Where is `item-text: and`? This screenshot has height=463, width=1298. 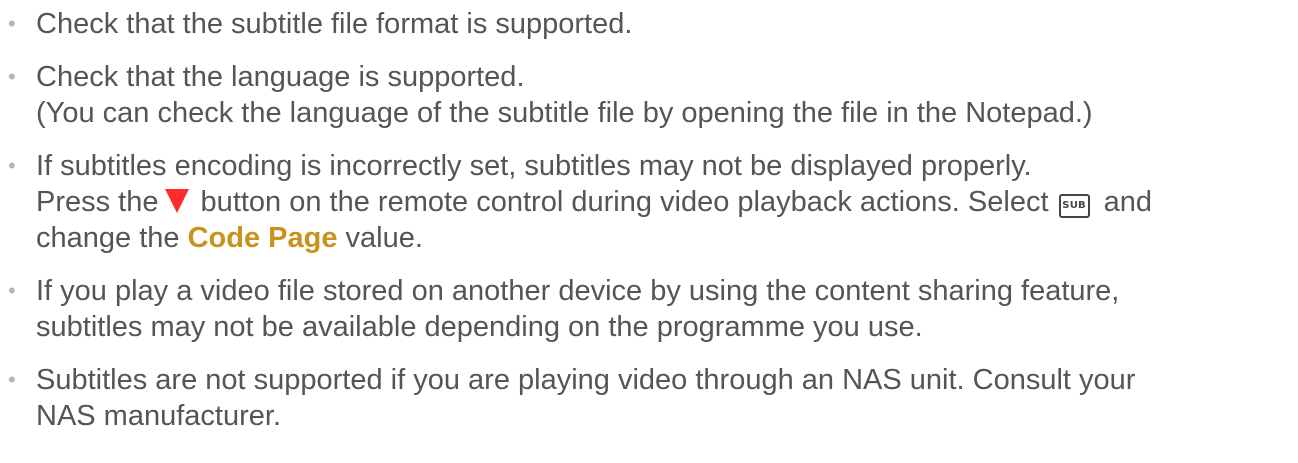 item-text: and is located at coordinates (1124, 202).